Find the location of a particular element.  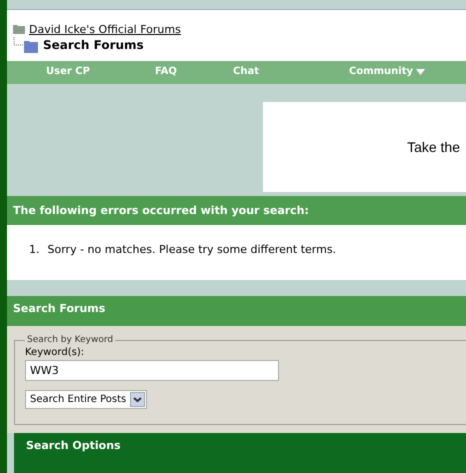

search-mode-dropdown: Search Entire Posts is located at coordinates (86, 399).